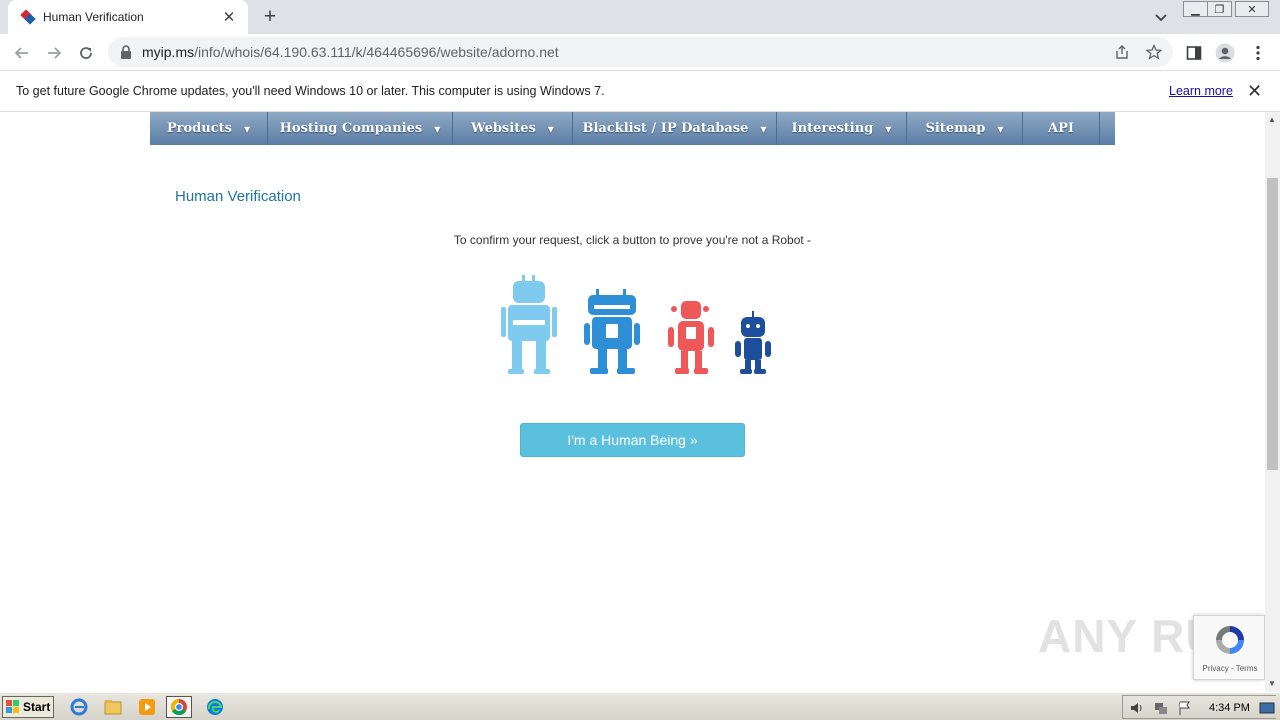 The image size is (1280, 720). I want to click on tab-title: Human Verification, so click(93, 17).